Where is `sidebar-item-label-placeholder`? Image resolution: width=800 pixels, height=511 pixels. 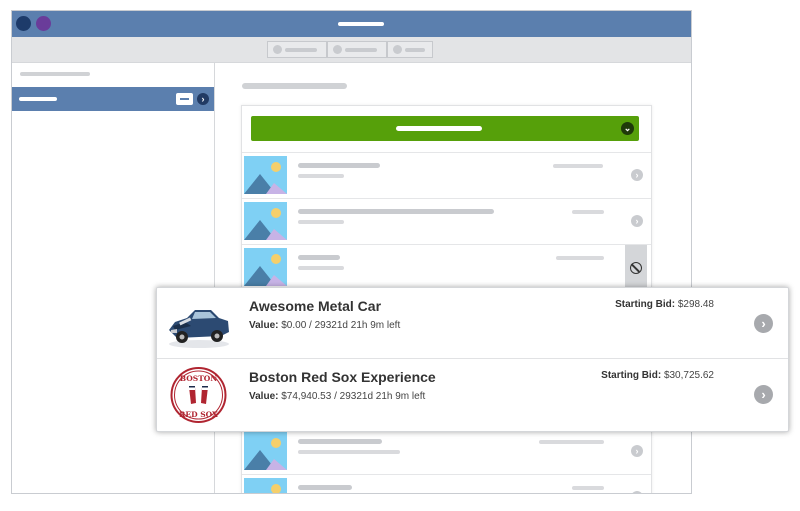 sidebar-item-label-placeholder is located at coordinates (38, 99).